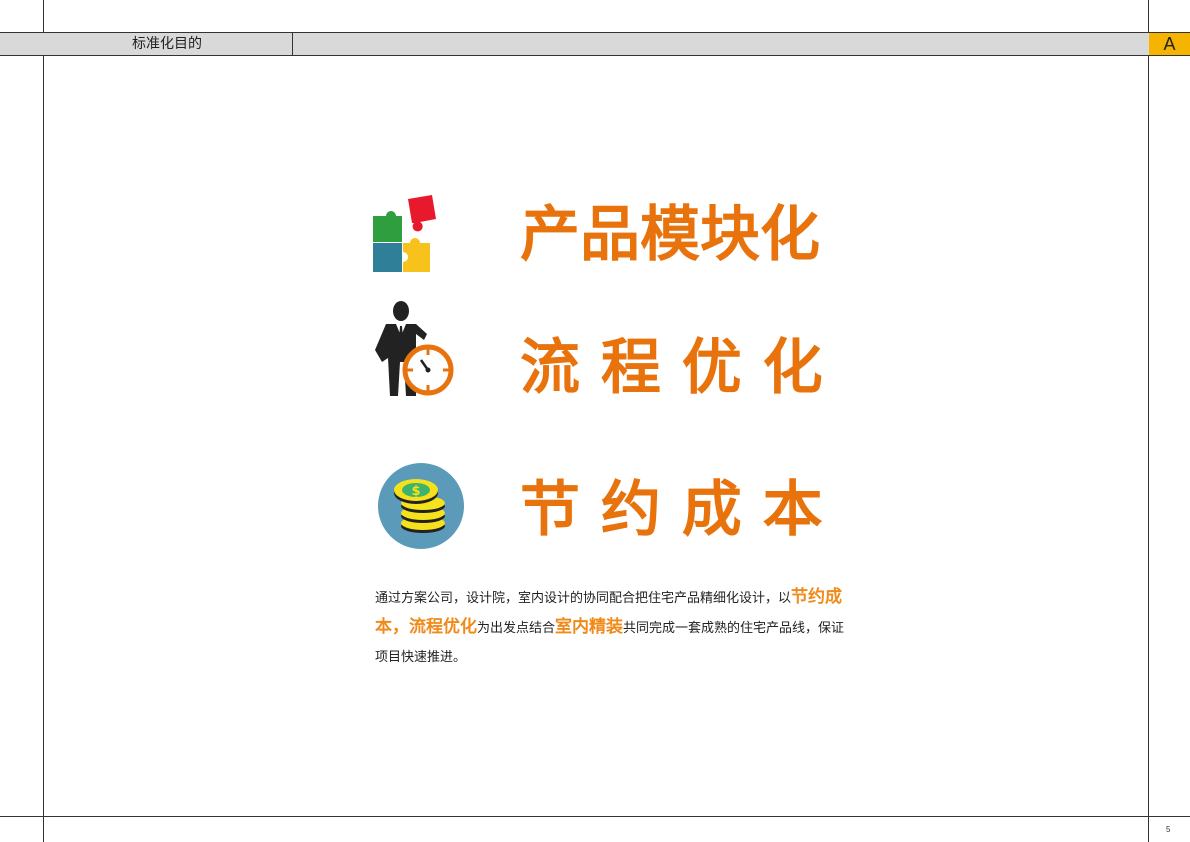  Describe the element at coordinates (1148, 421) in the screenshot. I see `right-margin-line` at that location.